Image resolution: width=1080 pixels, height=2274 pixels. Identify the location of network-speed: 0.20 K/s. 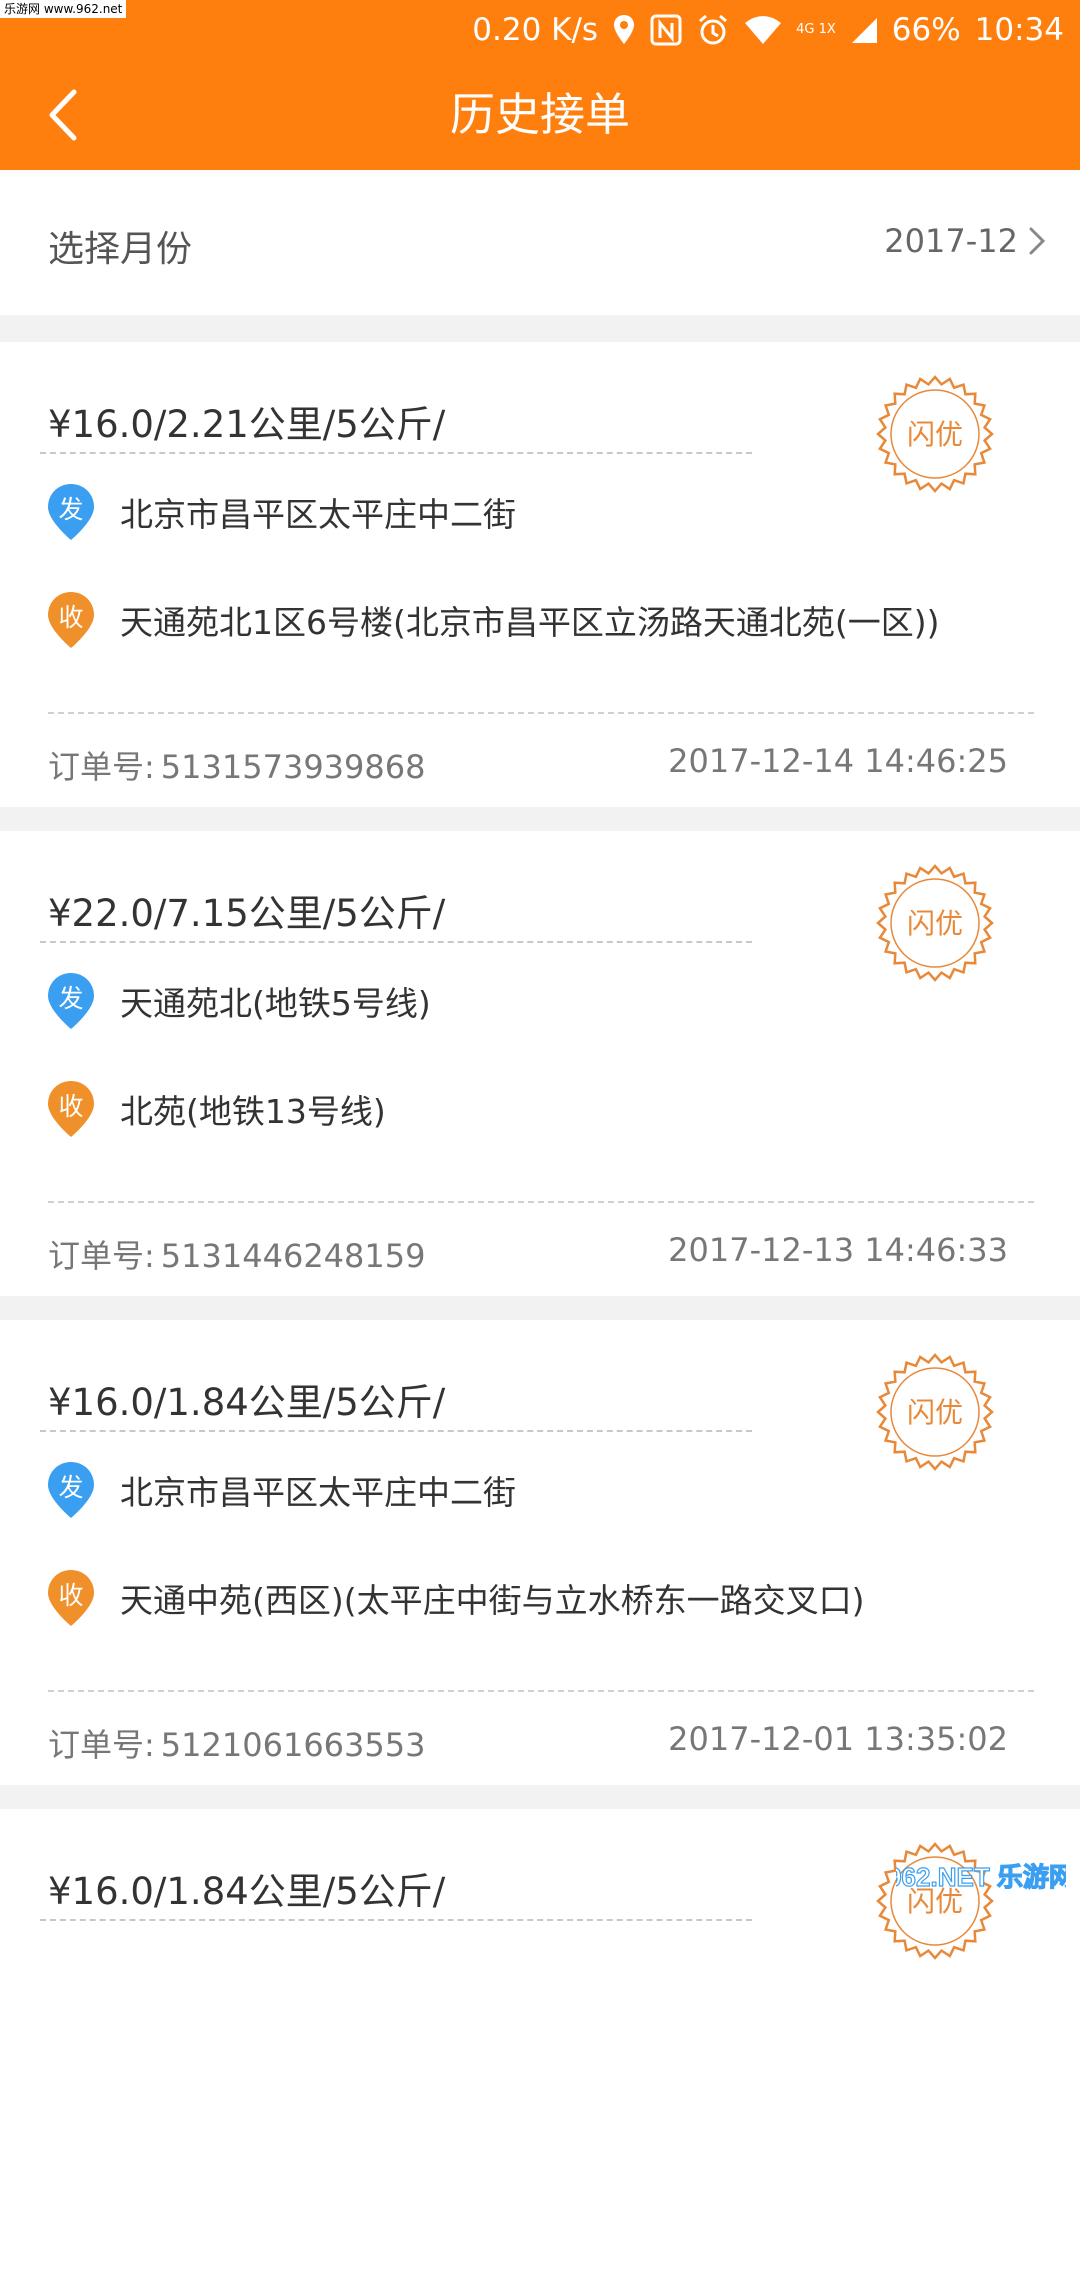
(535, 30).